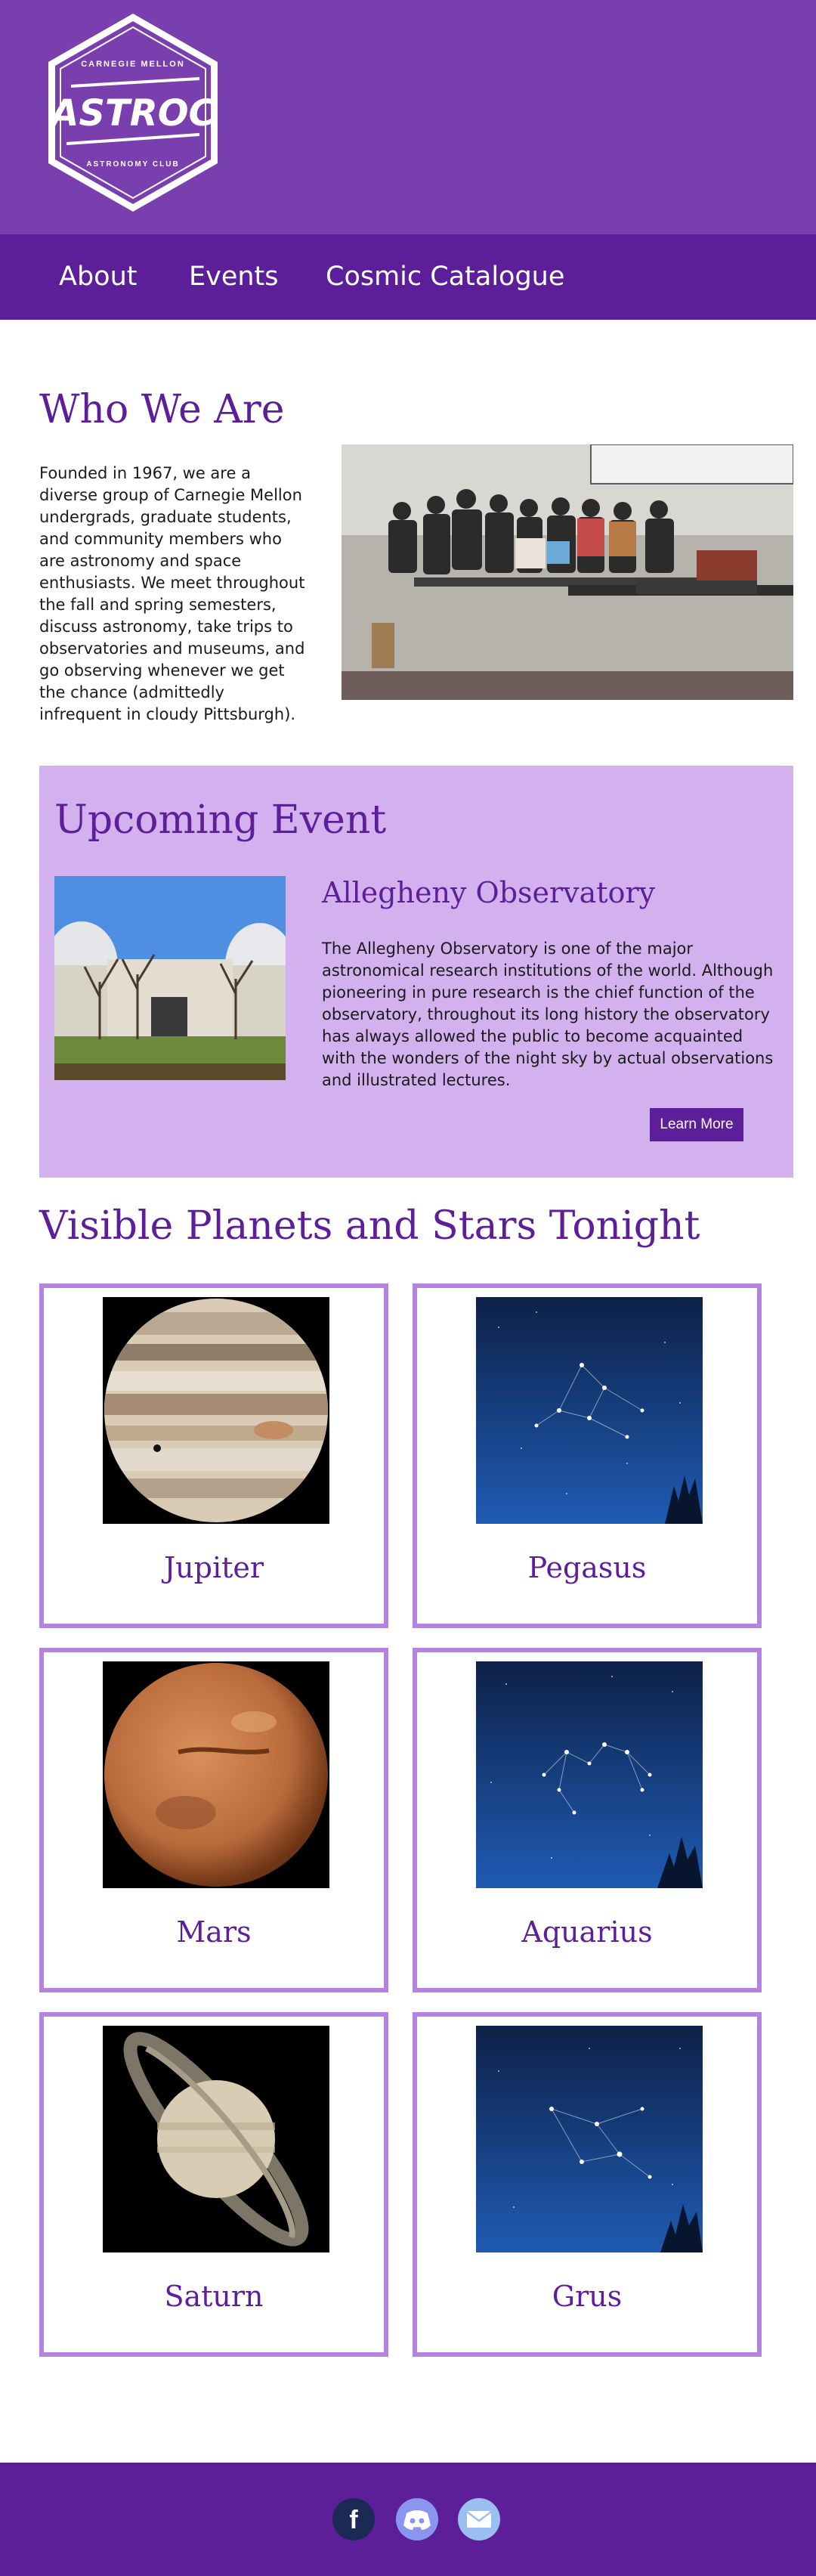  I want to click on site-footer: f, so click(408, 2519).